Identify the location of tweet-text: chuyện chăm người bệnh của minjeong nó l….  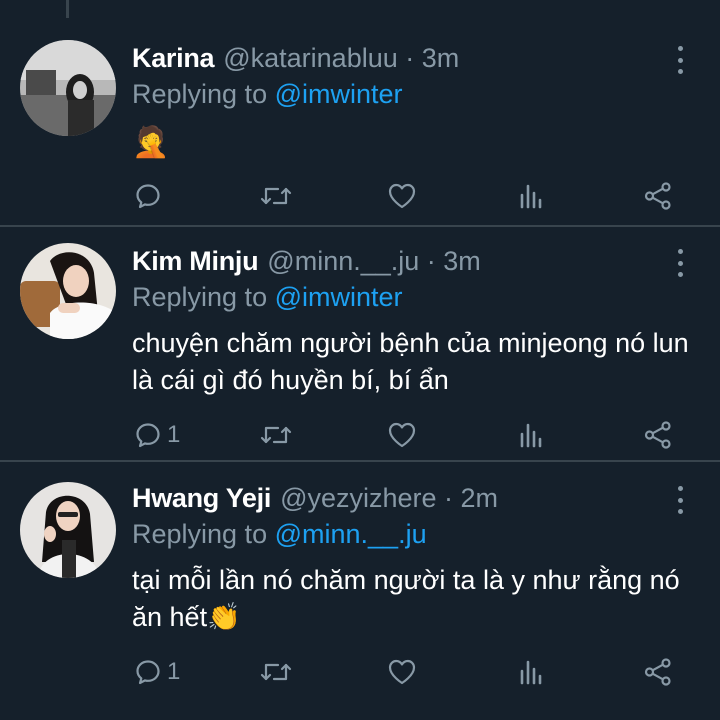
(410, 361).